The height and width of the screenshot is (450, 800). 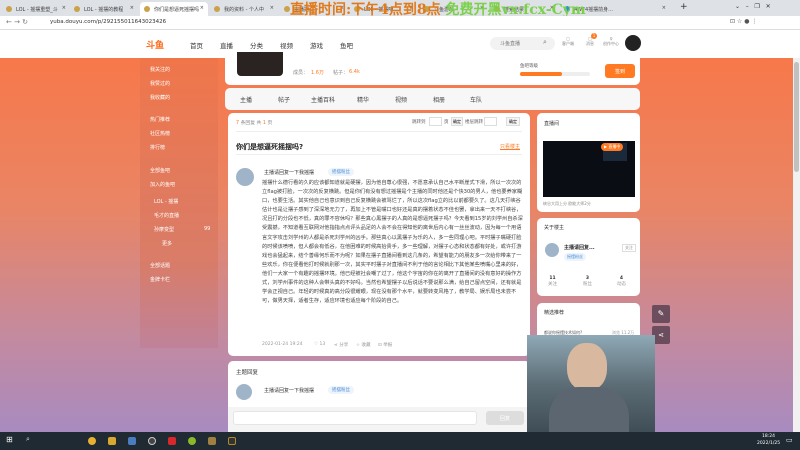 I want to click on sidebar-item-community: 社区热榜, so click(x=160, y=133).